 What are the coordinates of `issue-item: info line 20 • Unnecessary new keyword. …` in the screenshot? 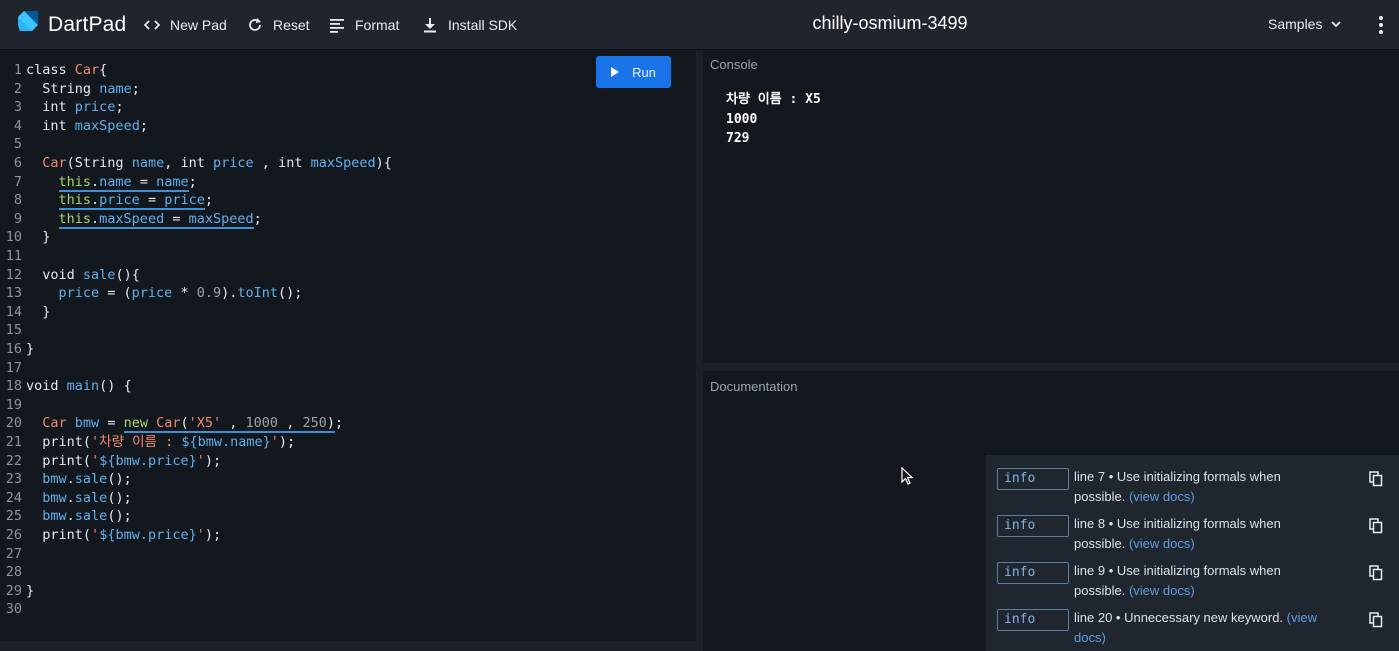 It's located at (1194, 628).